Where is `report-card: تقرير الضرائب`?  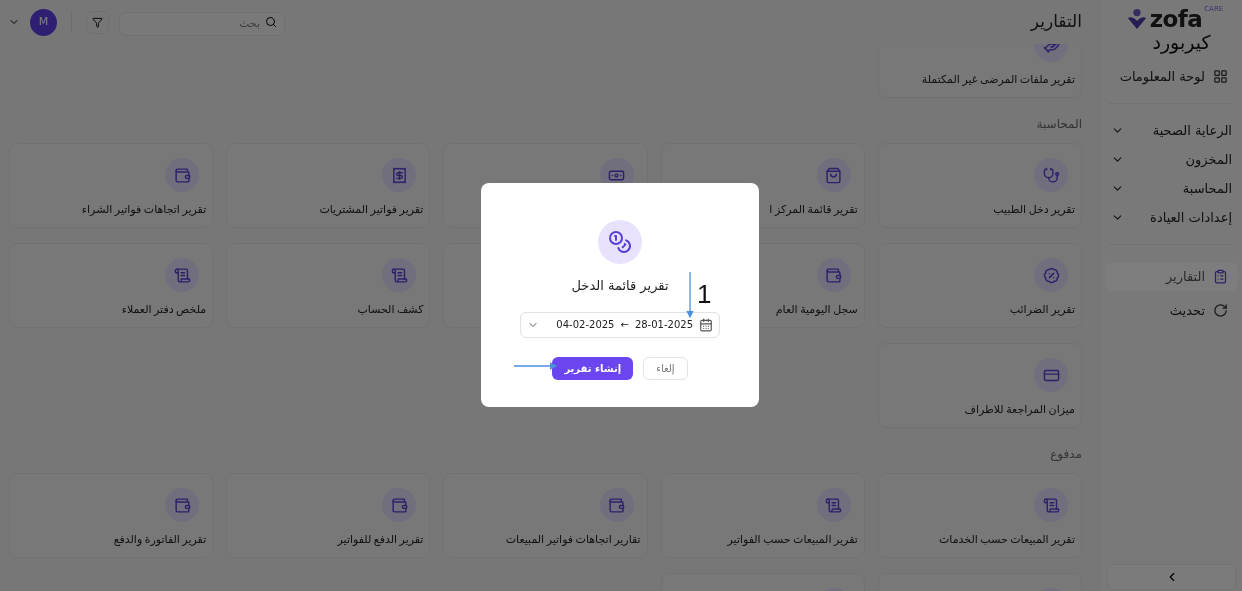 report-card: تقرير الضرائب is located at coordinates (979, 285).